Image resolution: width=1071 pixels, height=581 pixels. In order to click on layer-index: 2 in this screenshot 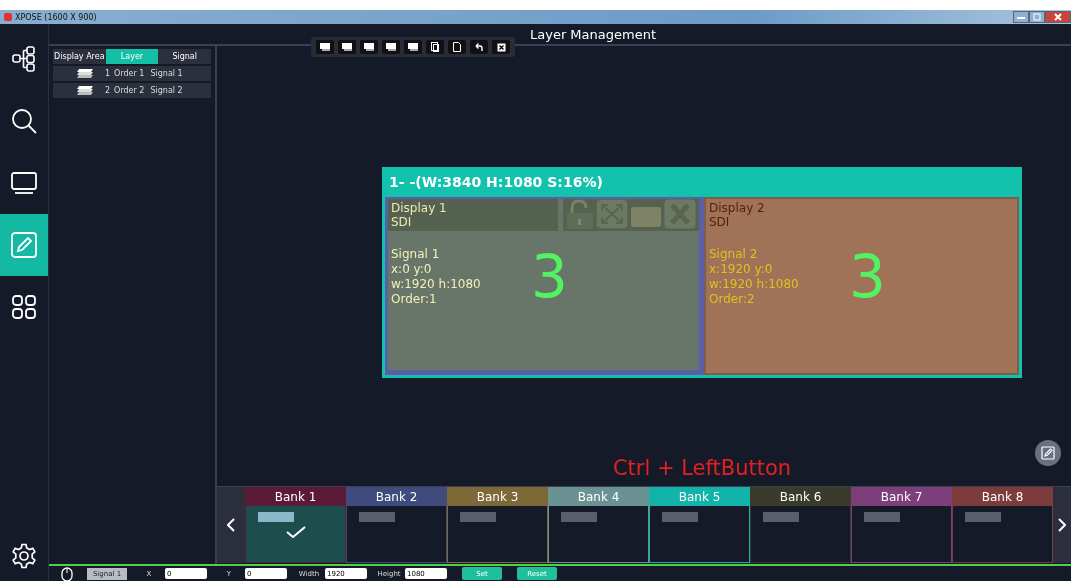, I will do `click(108, 90)`.